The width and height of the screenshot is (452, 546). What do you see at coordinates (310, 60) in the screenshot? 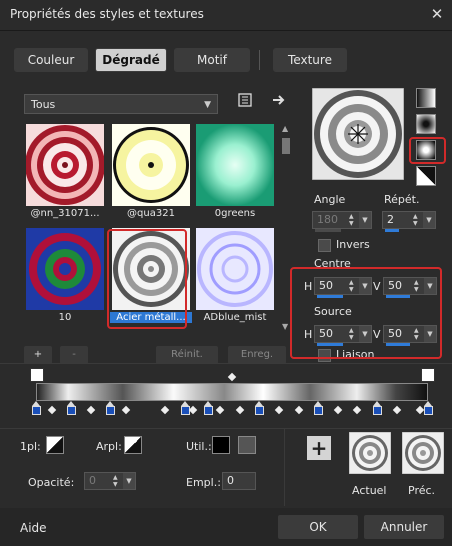
I see `tab-texture: Texture` at bounding box center [310, 60].